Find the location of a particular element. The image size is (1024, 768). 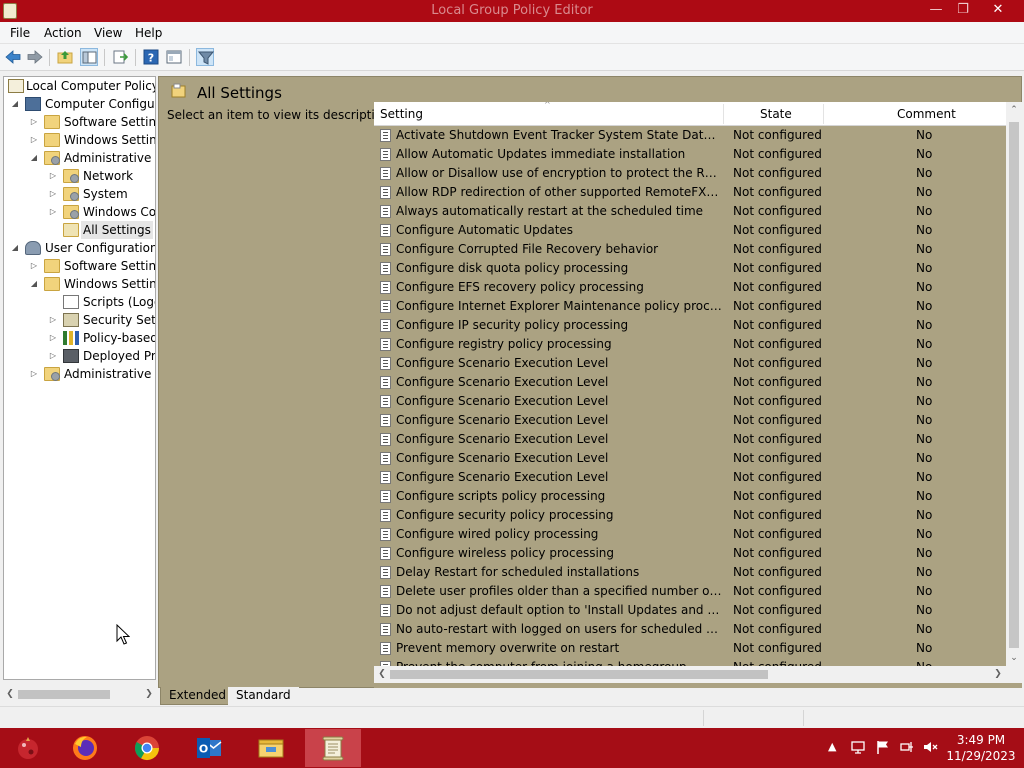

policy-icon is located at coordinates (16, 86).